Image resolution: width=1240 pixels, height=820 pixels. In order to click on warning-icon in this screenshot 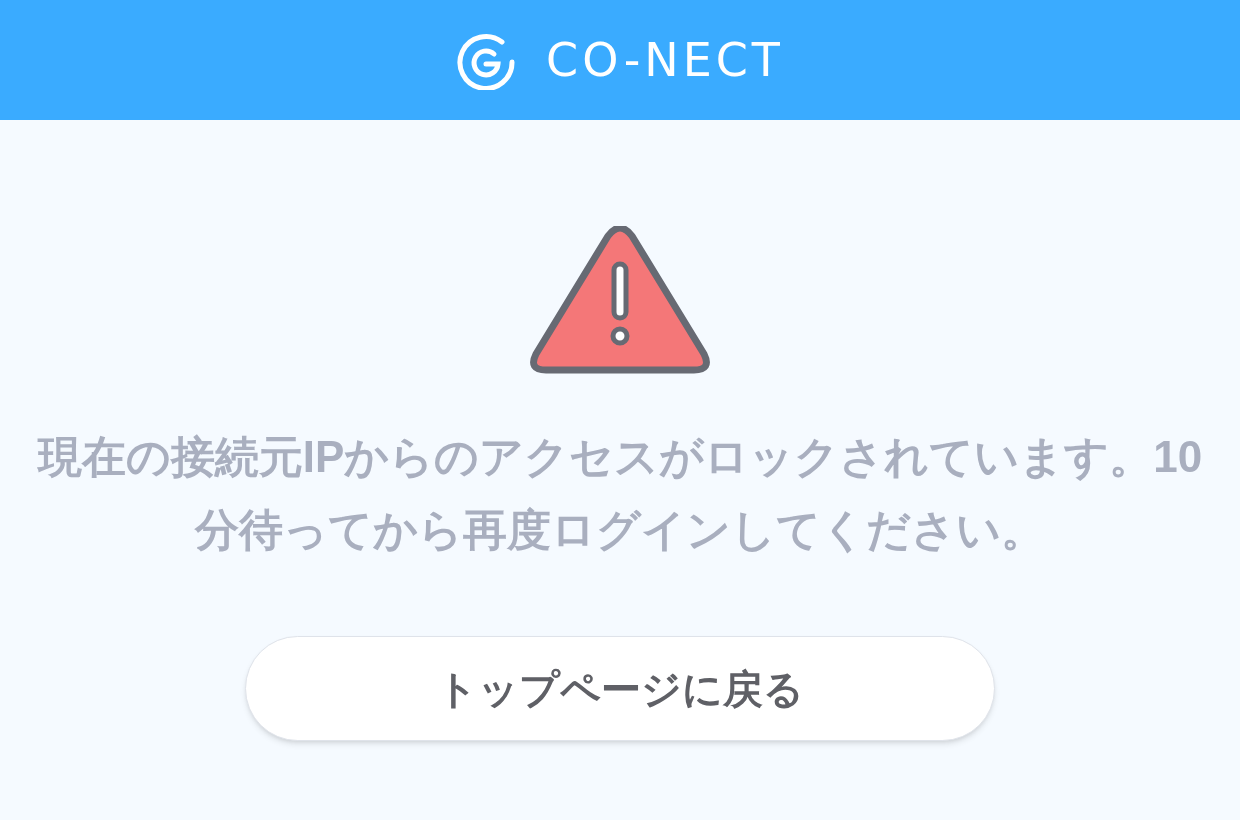, I will do `click(620, 300)`.